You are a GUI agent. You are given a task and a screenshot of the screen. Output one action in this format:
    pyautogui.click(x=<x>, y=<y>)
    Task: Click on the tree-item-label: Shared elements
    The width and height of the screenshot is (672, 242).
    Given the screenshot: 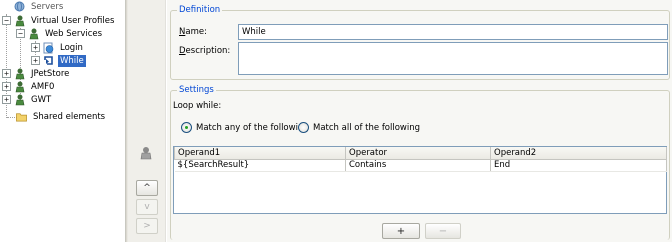 What is the action you would take?
    pyautogui.click(x=69, y=116)
    